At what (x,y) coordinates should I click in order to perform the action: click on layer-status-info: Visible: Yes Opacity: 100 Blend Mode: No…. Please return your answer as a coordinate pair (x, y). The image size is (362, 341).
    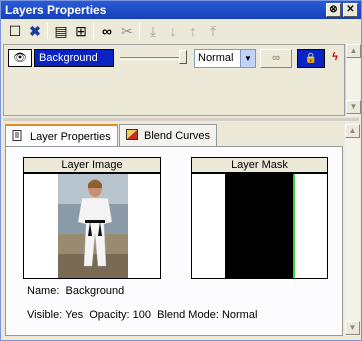
    Looking at the image, I should click on (142, 315).